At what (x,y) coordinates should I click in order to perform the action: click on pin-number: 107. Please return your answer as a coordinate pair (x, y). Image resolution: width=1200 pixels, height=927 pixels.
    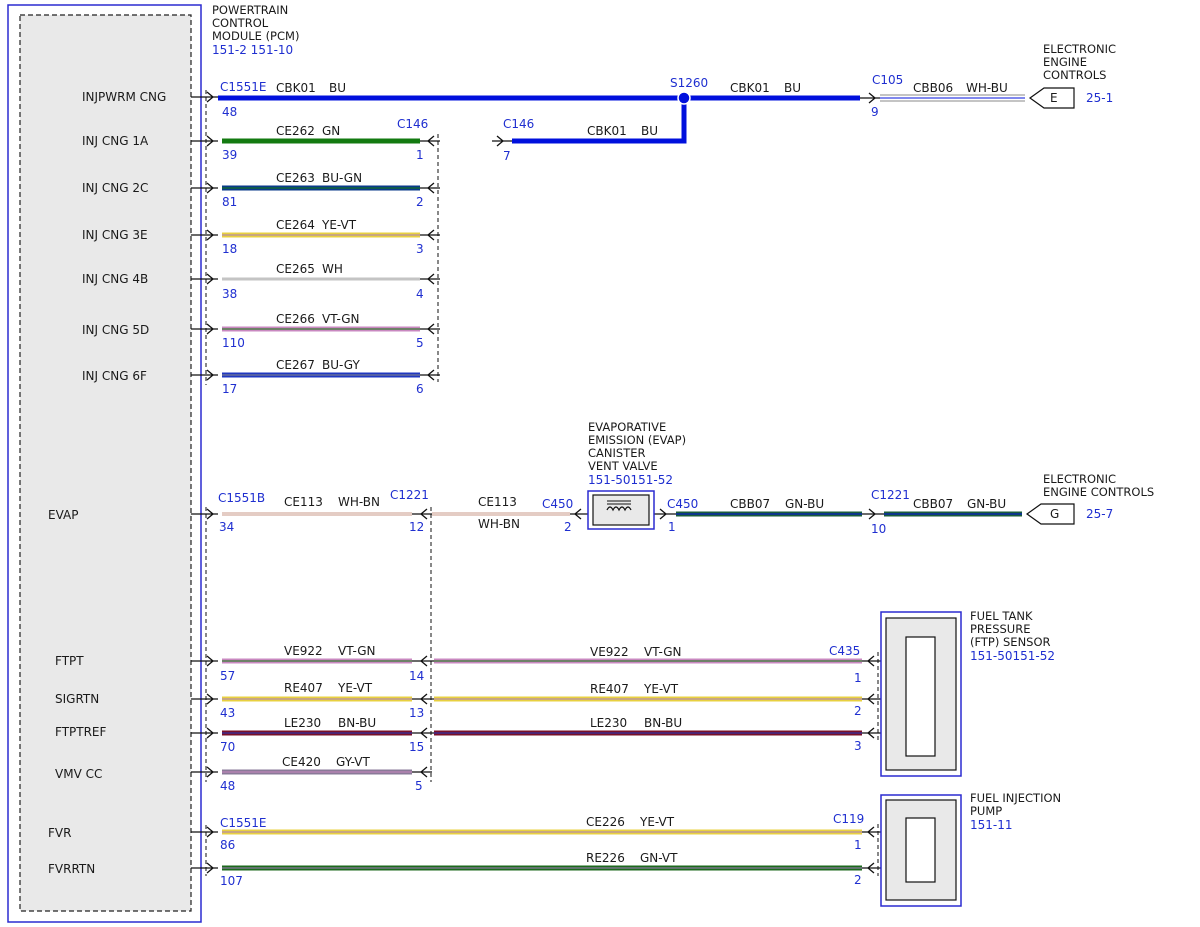
    Looking at the image, I should click on (231, 881).